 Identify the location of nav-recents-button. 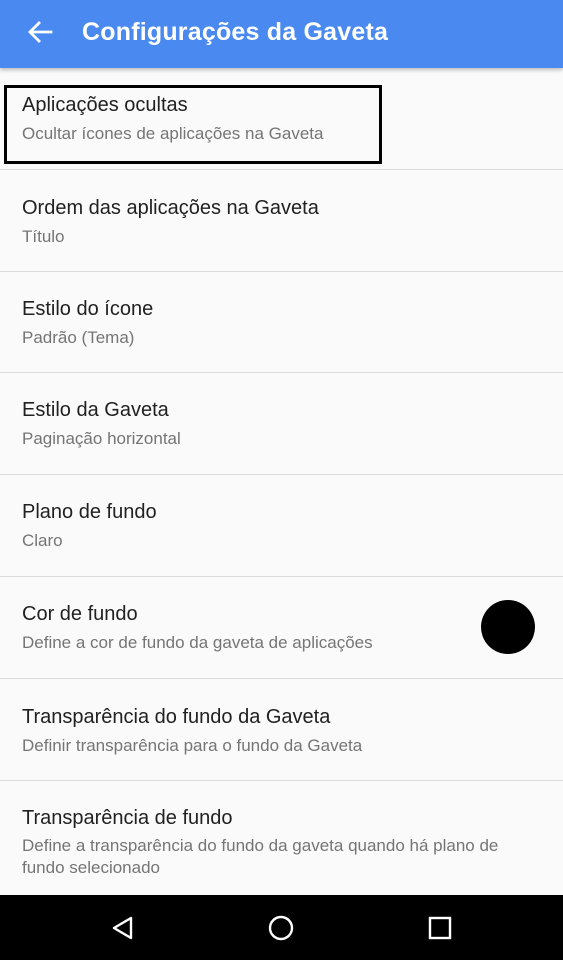
(440, 928).